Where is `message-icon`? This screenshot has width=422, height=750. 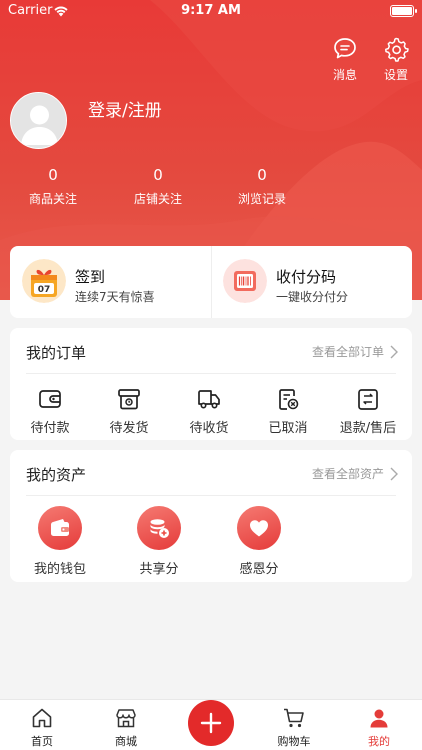 message-icon is located at coordinates (345, 48).